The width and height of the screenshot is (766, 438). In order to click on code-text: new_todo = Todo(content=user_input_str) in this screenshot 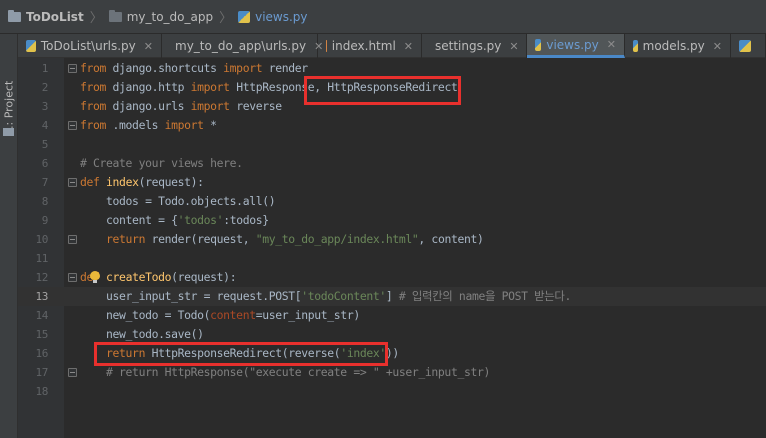, I will do `click(220, 315)`.